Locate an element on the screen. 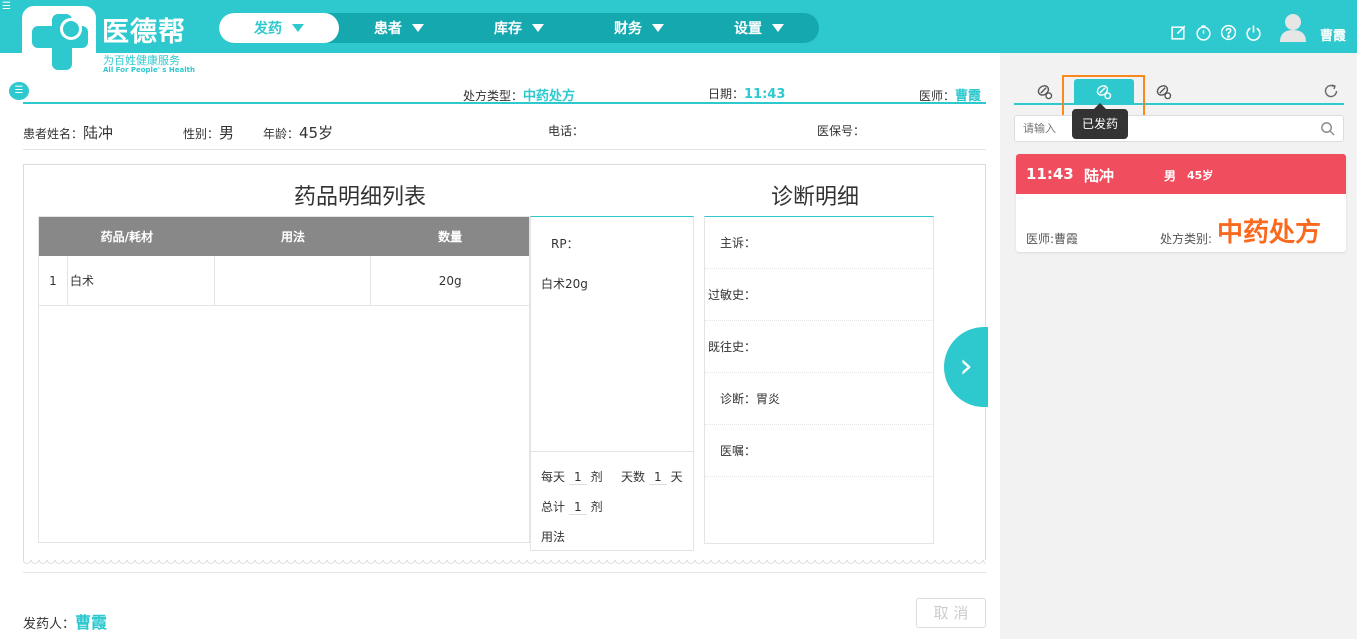 This screenshot has width=1357, height=639. prescription-info-row: 处方类型：中药处方 日期：11:43 医师：曹霞 is located at coordinates (504, 92).